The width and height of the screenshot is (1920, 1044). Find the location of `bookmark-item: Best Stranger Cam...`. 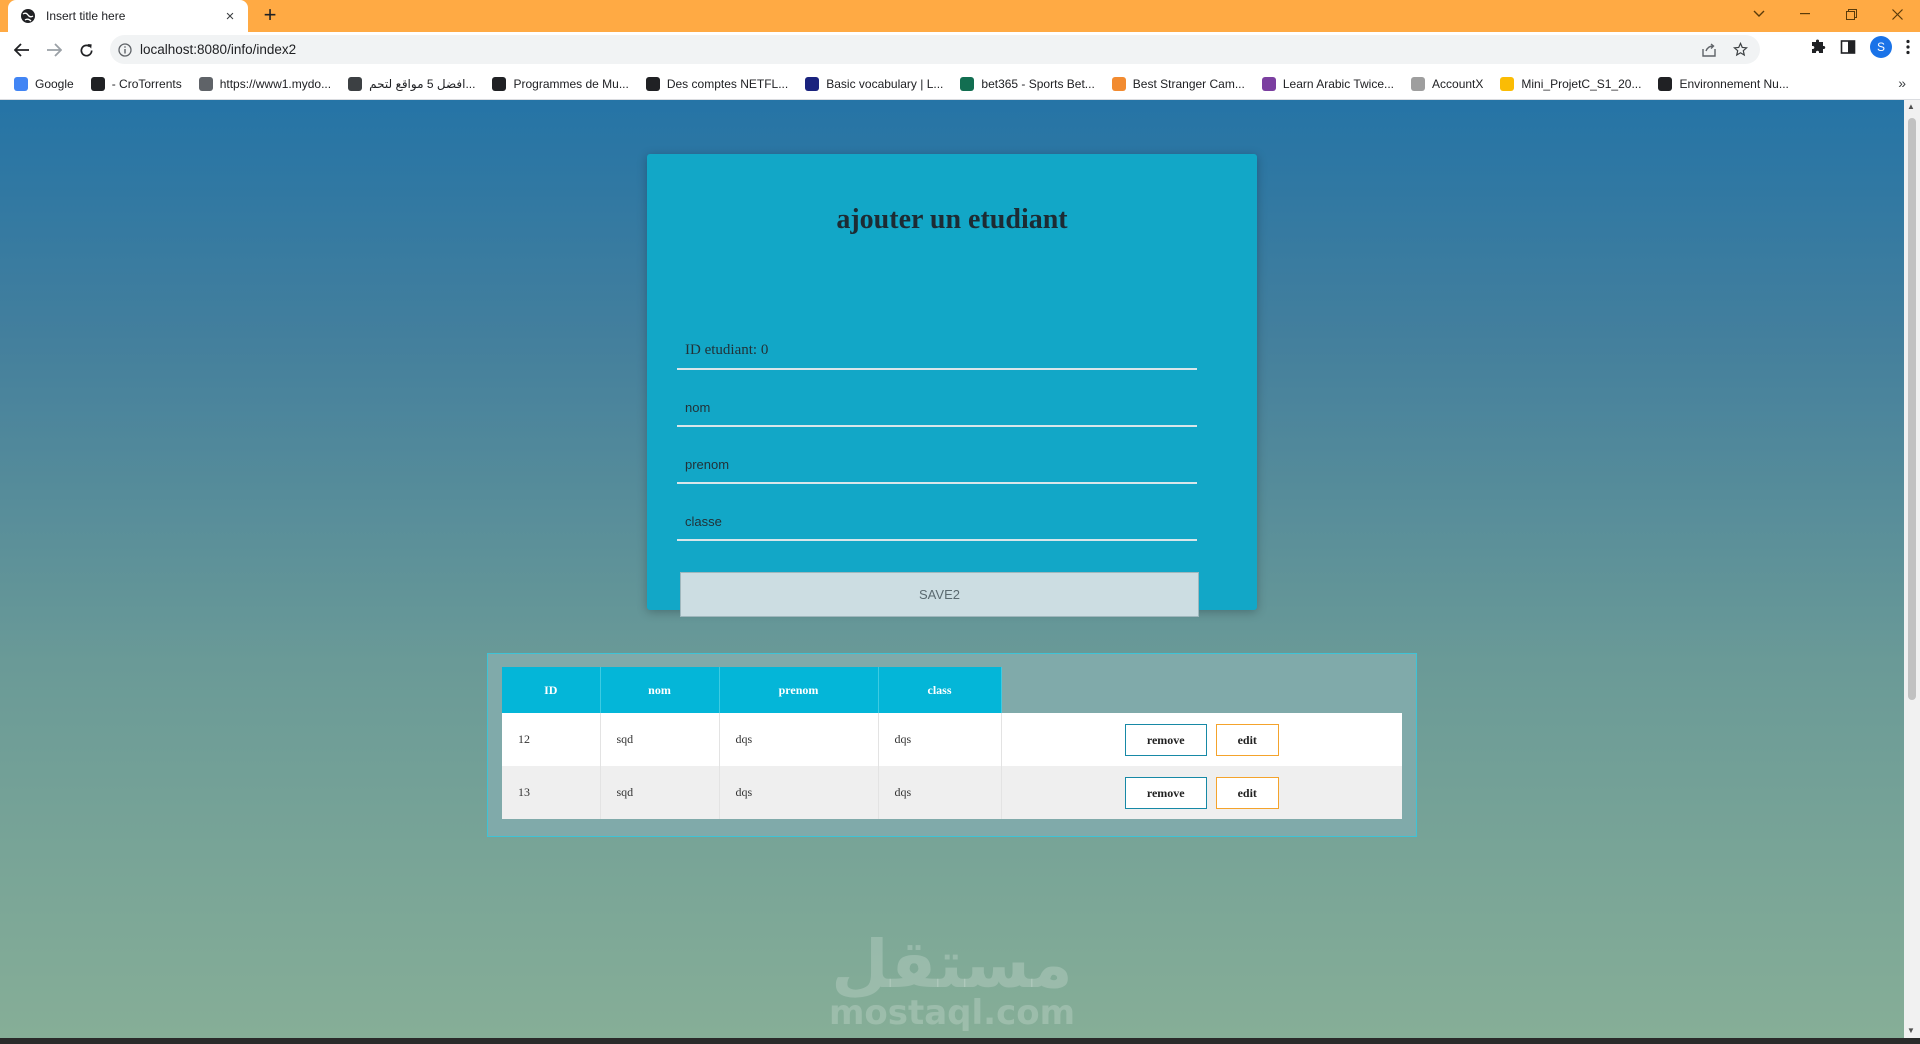

bookmark-item: Best Stranger Cam... is located at coordinates (1178, 83).